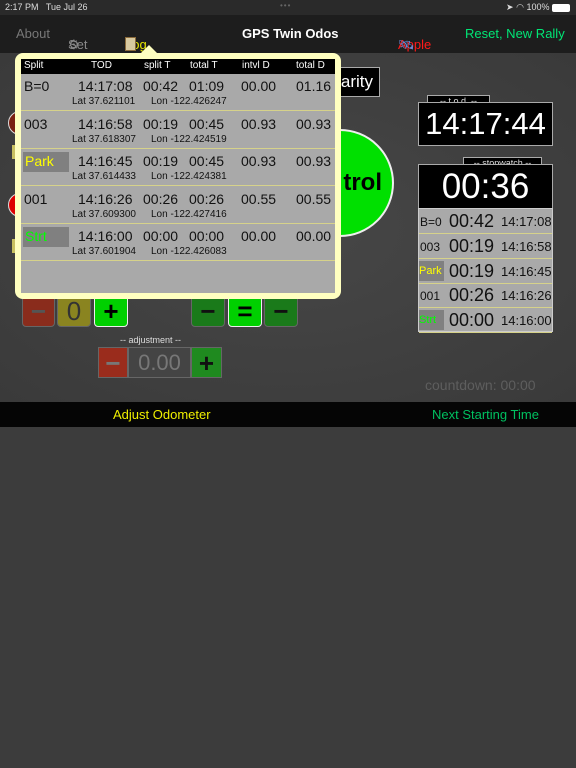 Image resolution: width=576 pixels, height=768 pixels. I want to click on zero-button: 0, so click(74, 311).